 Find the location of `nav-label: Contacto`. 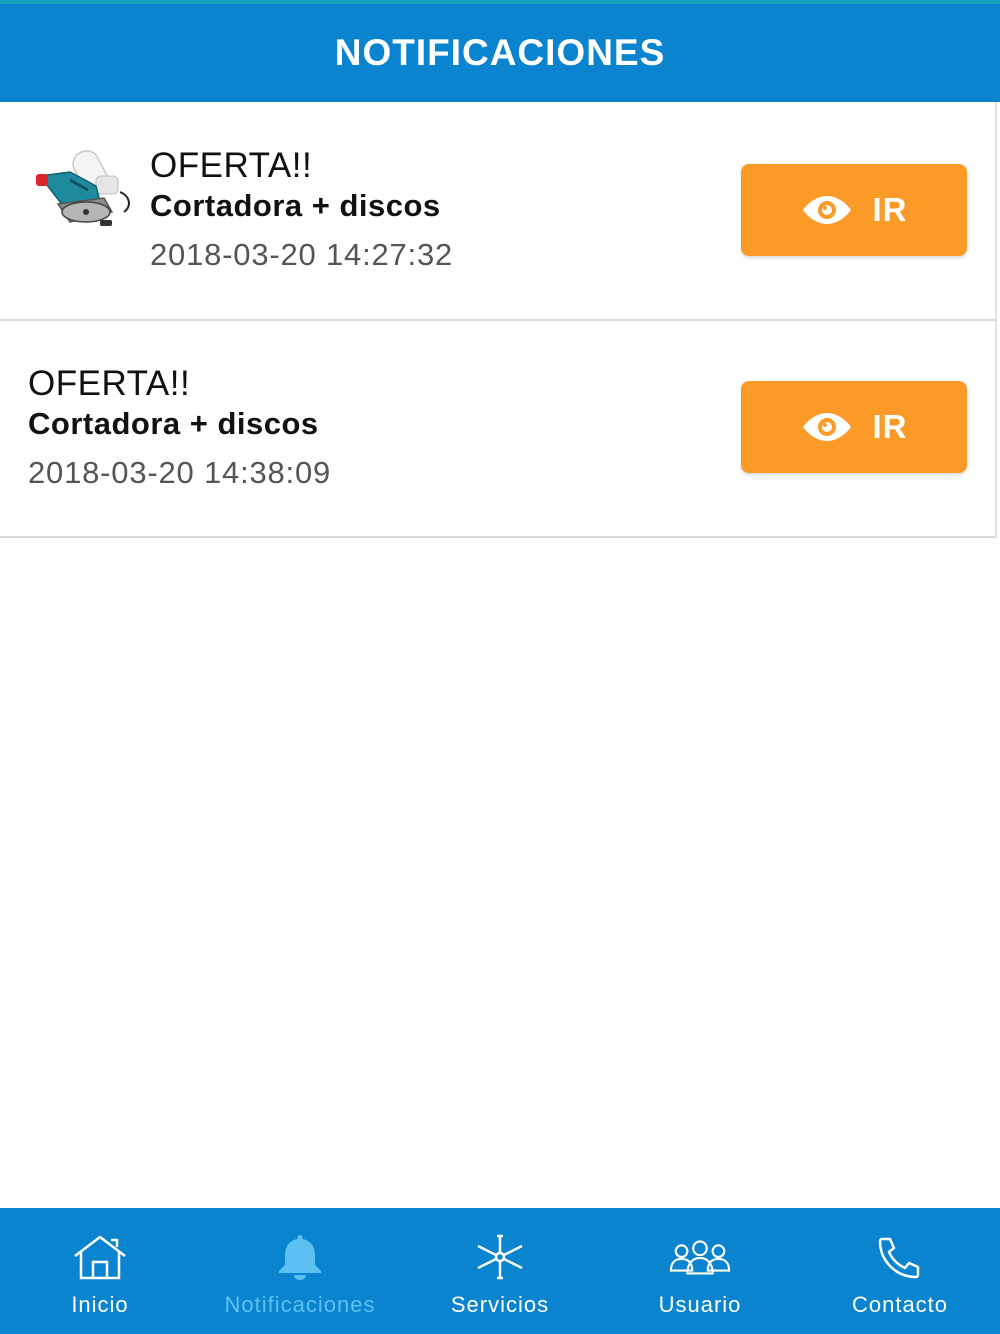

nav-label: Contacto is located at coordinates (900, 1304).